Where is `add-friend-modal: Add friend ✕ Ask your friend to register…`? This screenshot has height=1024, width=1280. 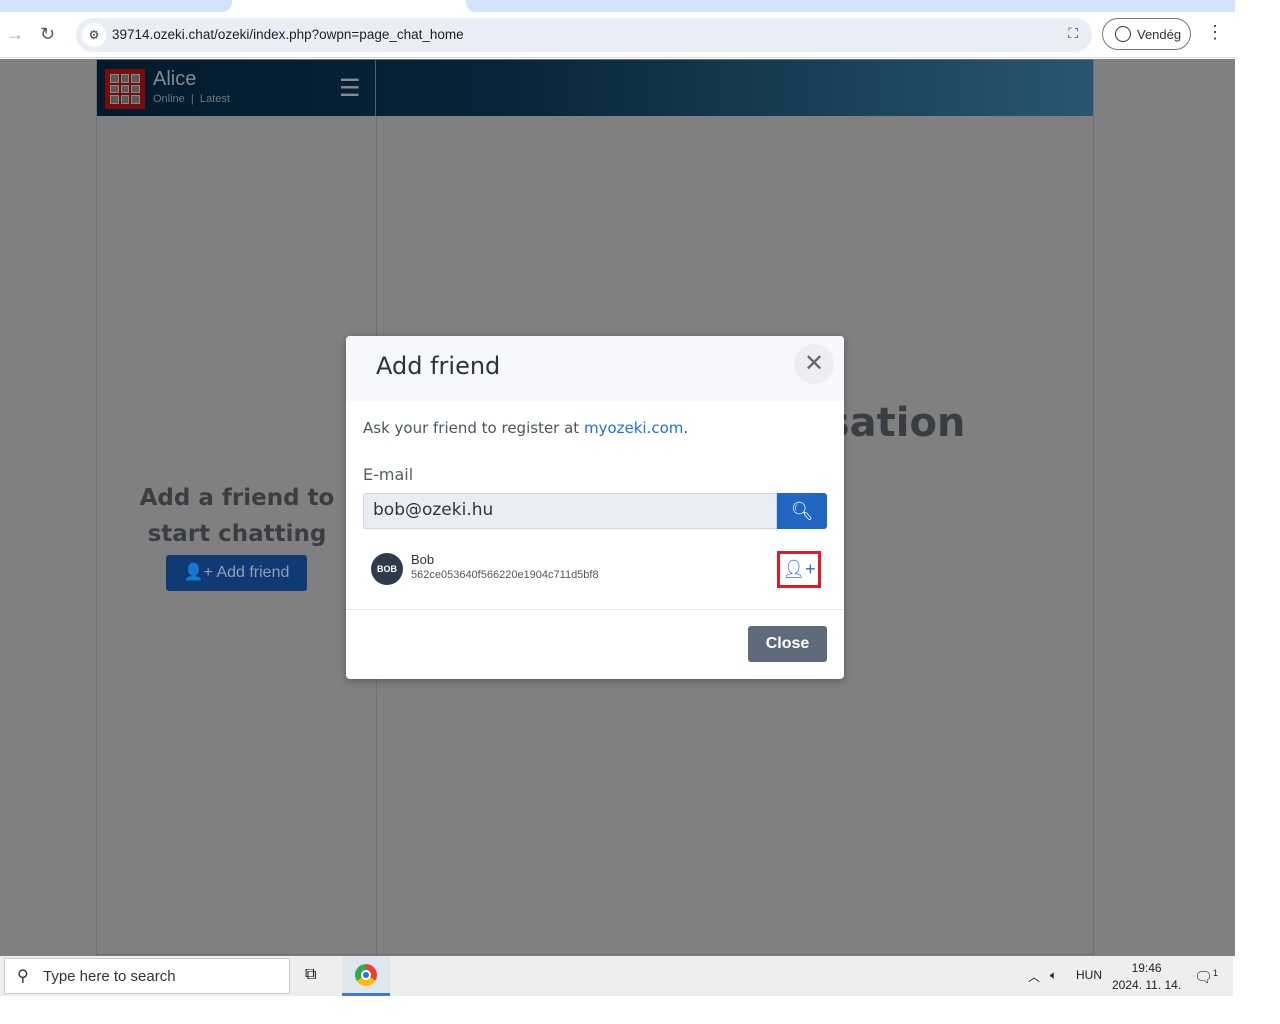 add-friend-modal: Add friend ✕ Ask your friend to register… is located at coordinates (595, 507).